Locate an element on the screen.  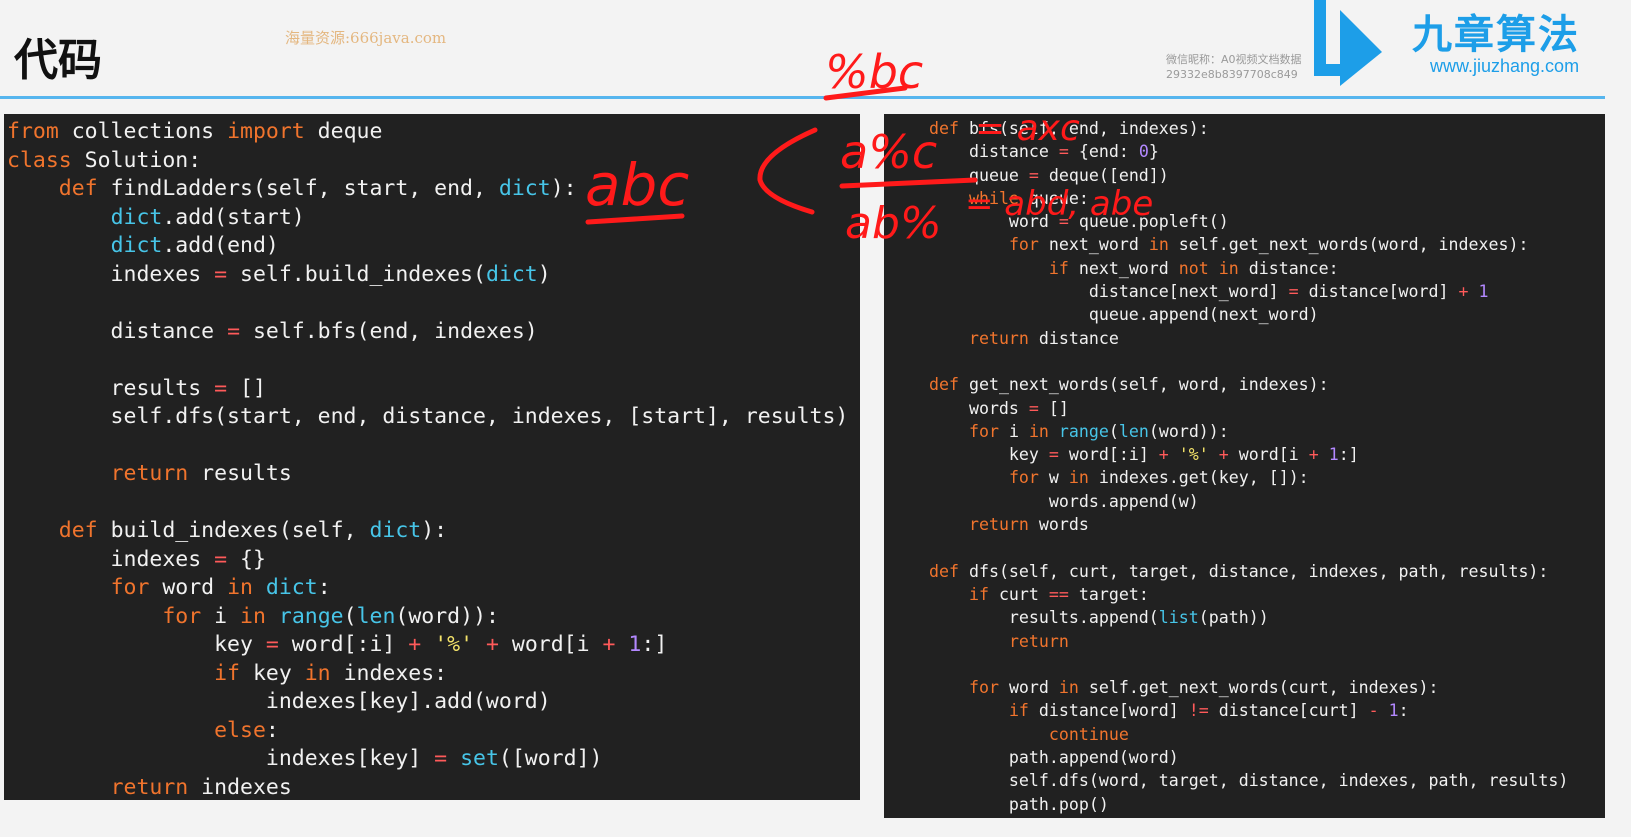
code-token: queue is located at coordinates (979, 175).